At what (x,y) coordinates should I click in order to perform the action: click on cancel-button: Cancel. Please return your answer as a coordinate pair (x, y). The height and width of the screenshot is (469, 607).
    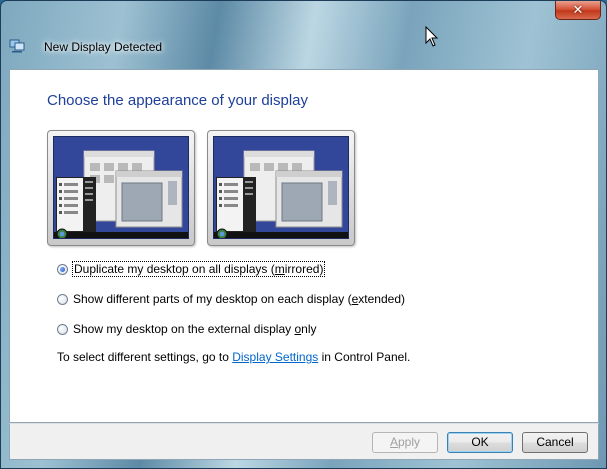
    Looking at the image, I should click on (555, 442).